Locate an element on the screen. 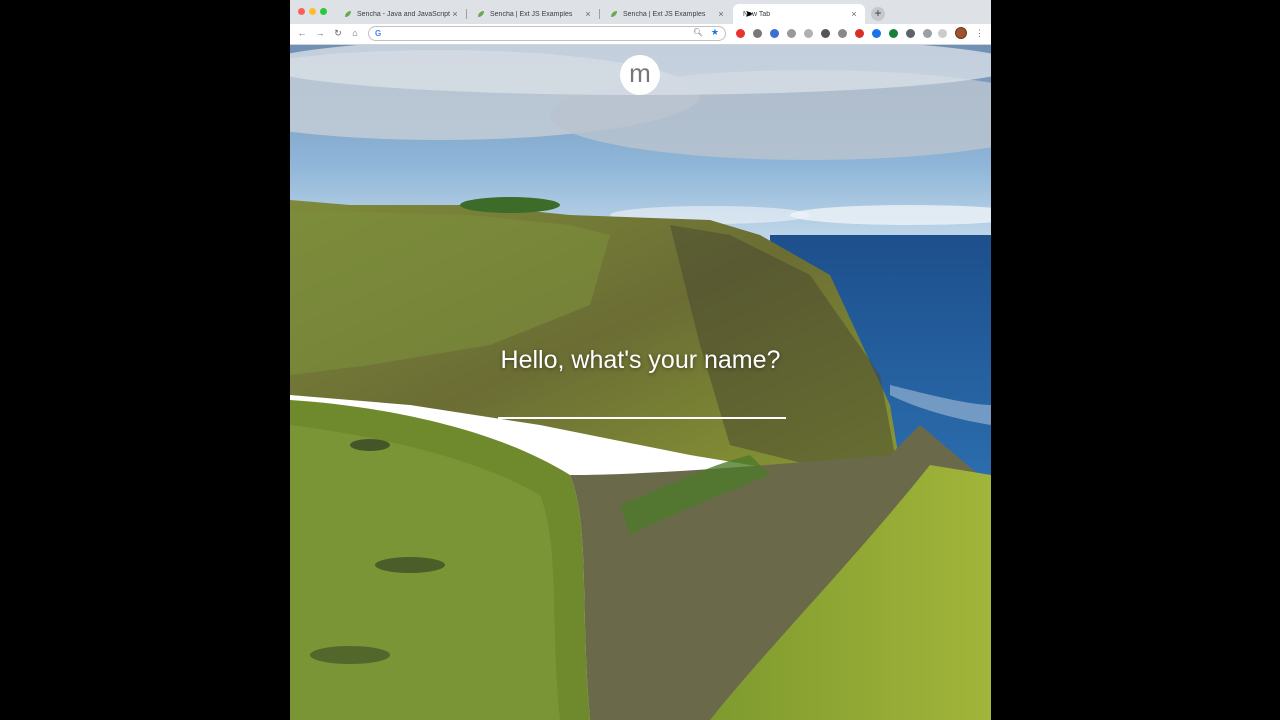 This screenshot has height=720, width=1280. tab-title: New Tab is located at coordinates (757, 14).